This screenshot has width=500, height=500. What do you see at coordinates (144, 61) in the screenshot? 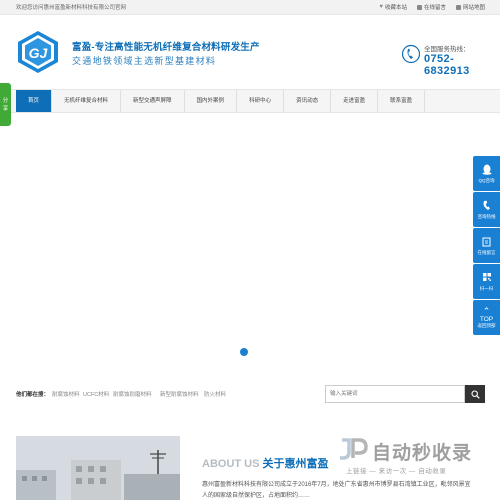
I see `brand-slogan: 交通地铁领域主选新型基建材料` at bounding box center [144, 61].